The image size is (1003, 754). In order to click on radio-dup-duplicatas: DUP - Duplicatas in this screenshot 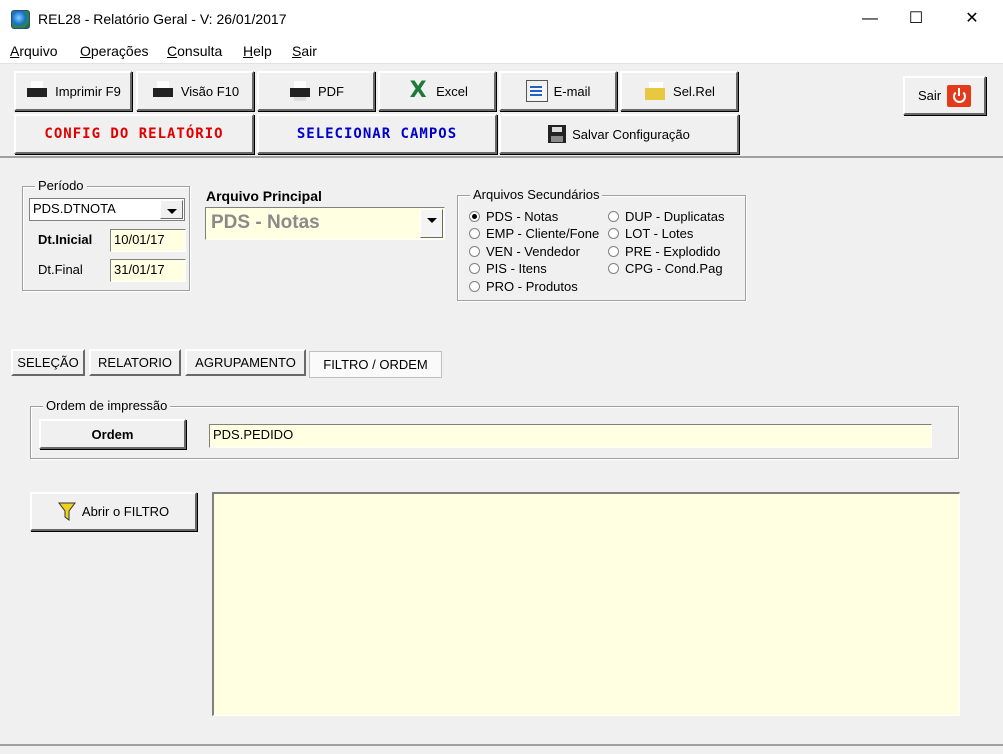, I will do `click(666, 216)`.